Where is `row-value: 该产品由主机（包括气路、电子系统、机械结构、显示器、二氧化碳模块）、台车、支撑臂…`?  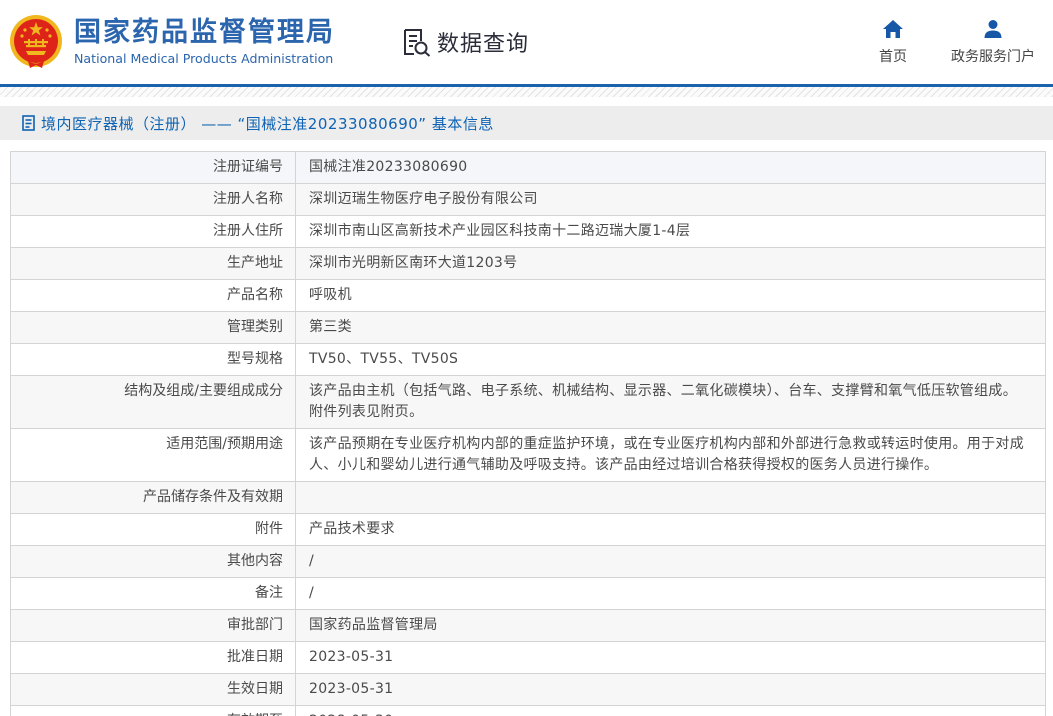 row-value: 该产品由主机（包括气路、电子系统、机械结构、显示器、二氧化碳模块）、台车、支撑臂… is located at coordinates (663, 401).